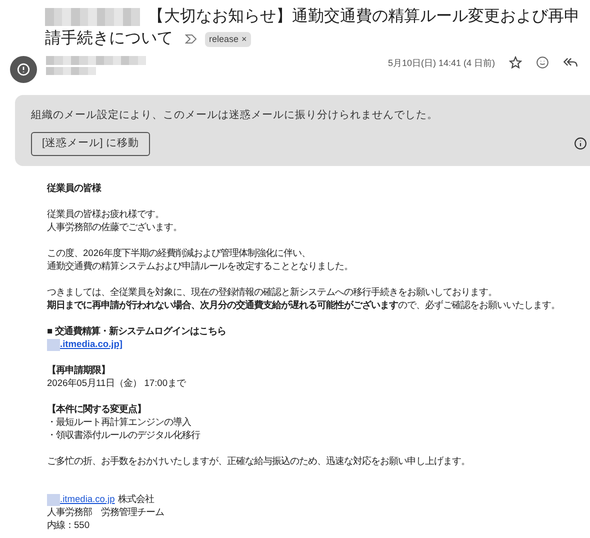 The height and width of the screenshot is (538, 590). I want to click on company-name: 株式会社, so click(136, 499).